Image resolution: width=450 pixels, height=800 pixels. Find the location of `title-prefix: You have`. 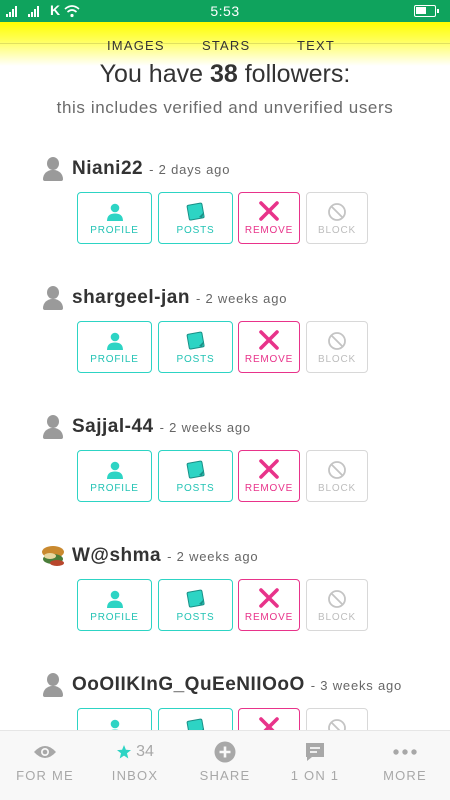

title-prefix: You have is located at coordinates (154, 74).